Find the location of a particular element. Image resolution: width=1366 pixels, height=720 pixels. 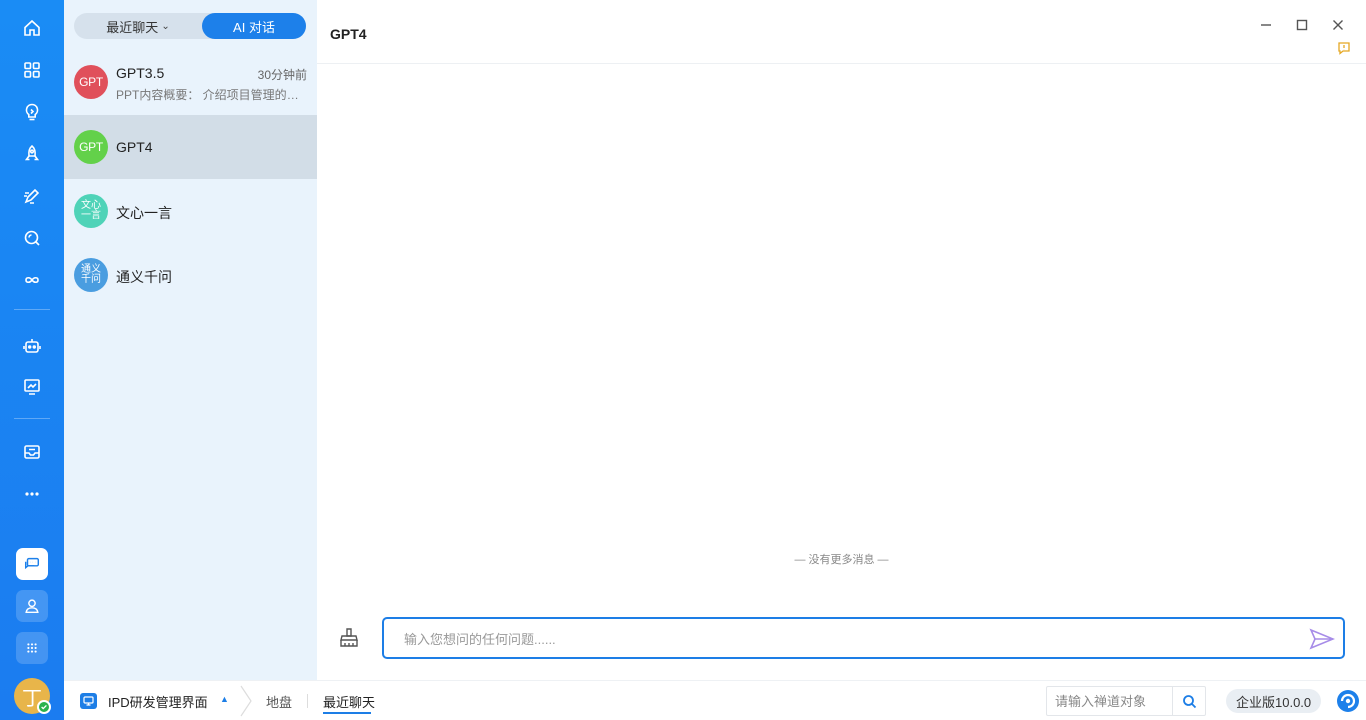

home-icon is located at coordinates (32, 28).